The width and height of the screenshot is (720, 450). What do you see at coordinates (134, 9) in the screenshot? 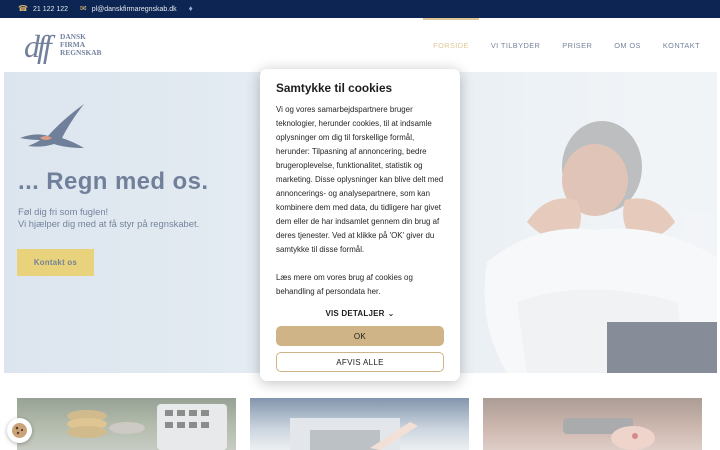
I see `email-address: pl@danskfirmaregnskab.dk` at bounding box center [134, 9].